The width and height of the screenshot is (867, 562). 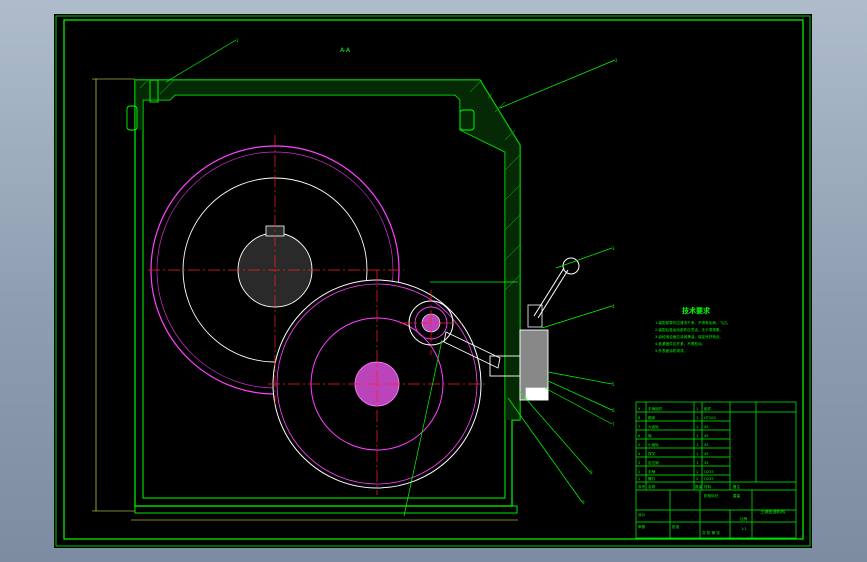 I want to click on part-row-name: 大齿轮, so click(x=653, y=426).